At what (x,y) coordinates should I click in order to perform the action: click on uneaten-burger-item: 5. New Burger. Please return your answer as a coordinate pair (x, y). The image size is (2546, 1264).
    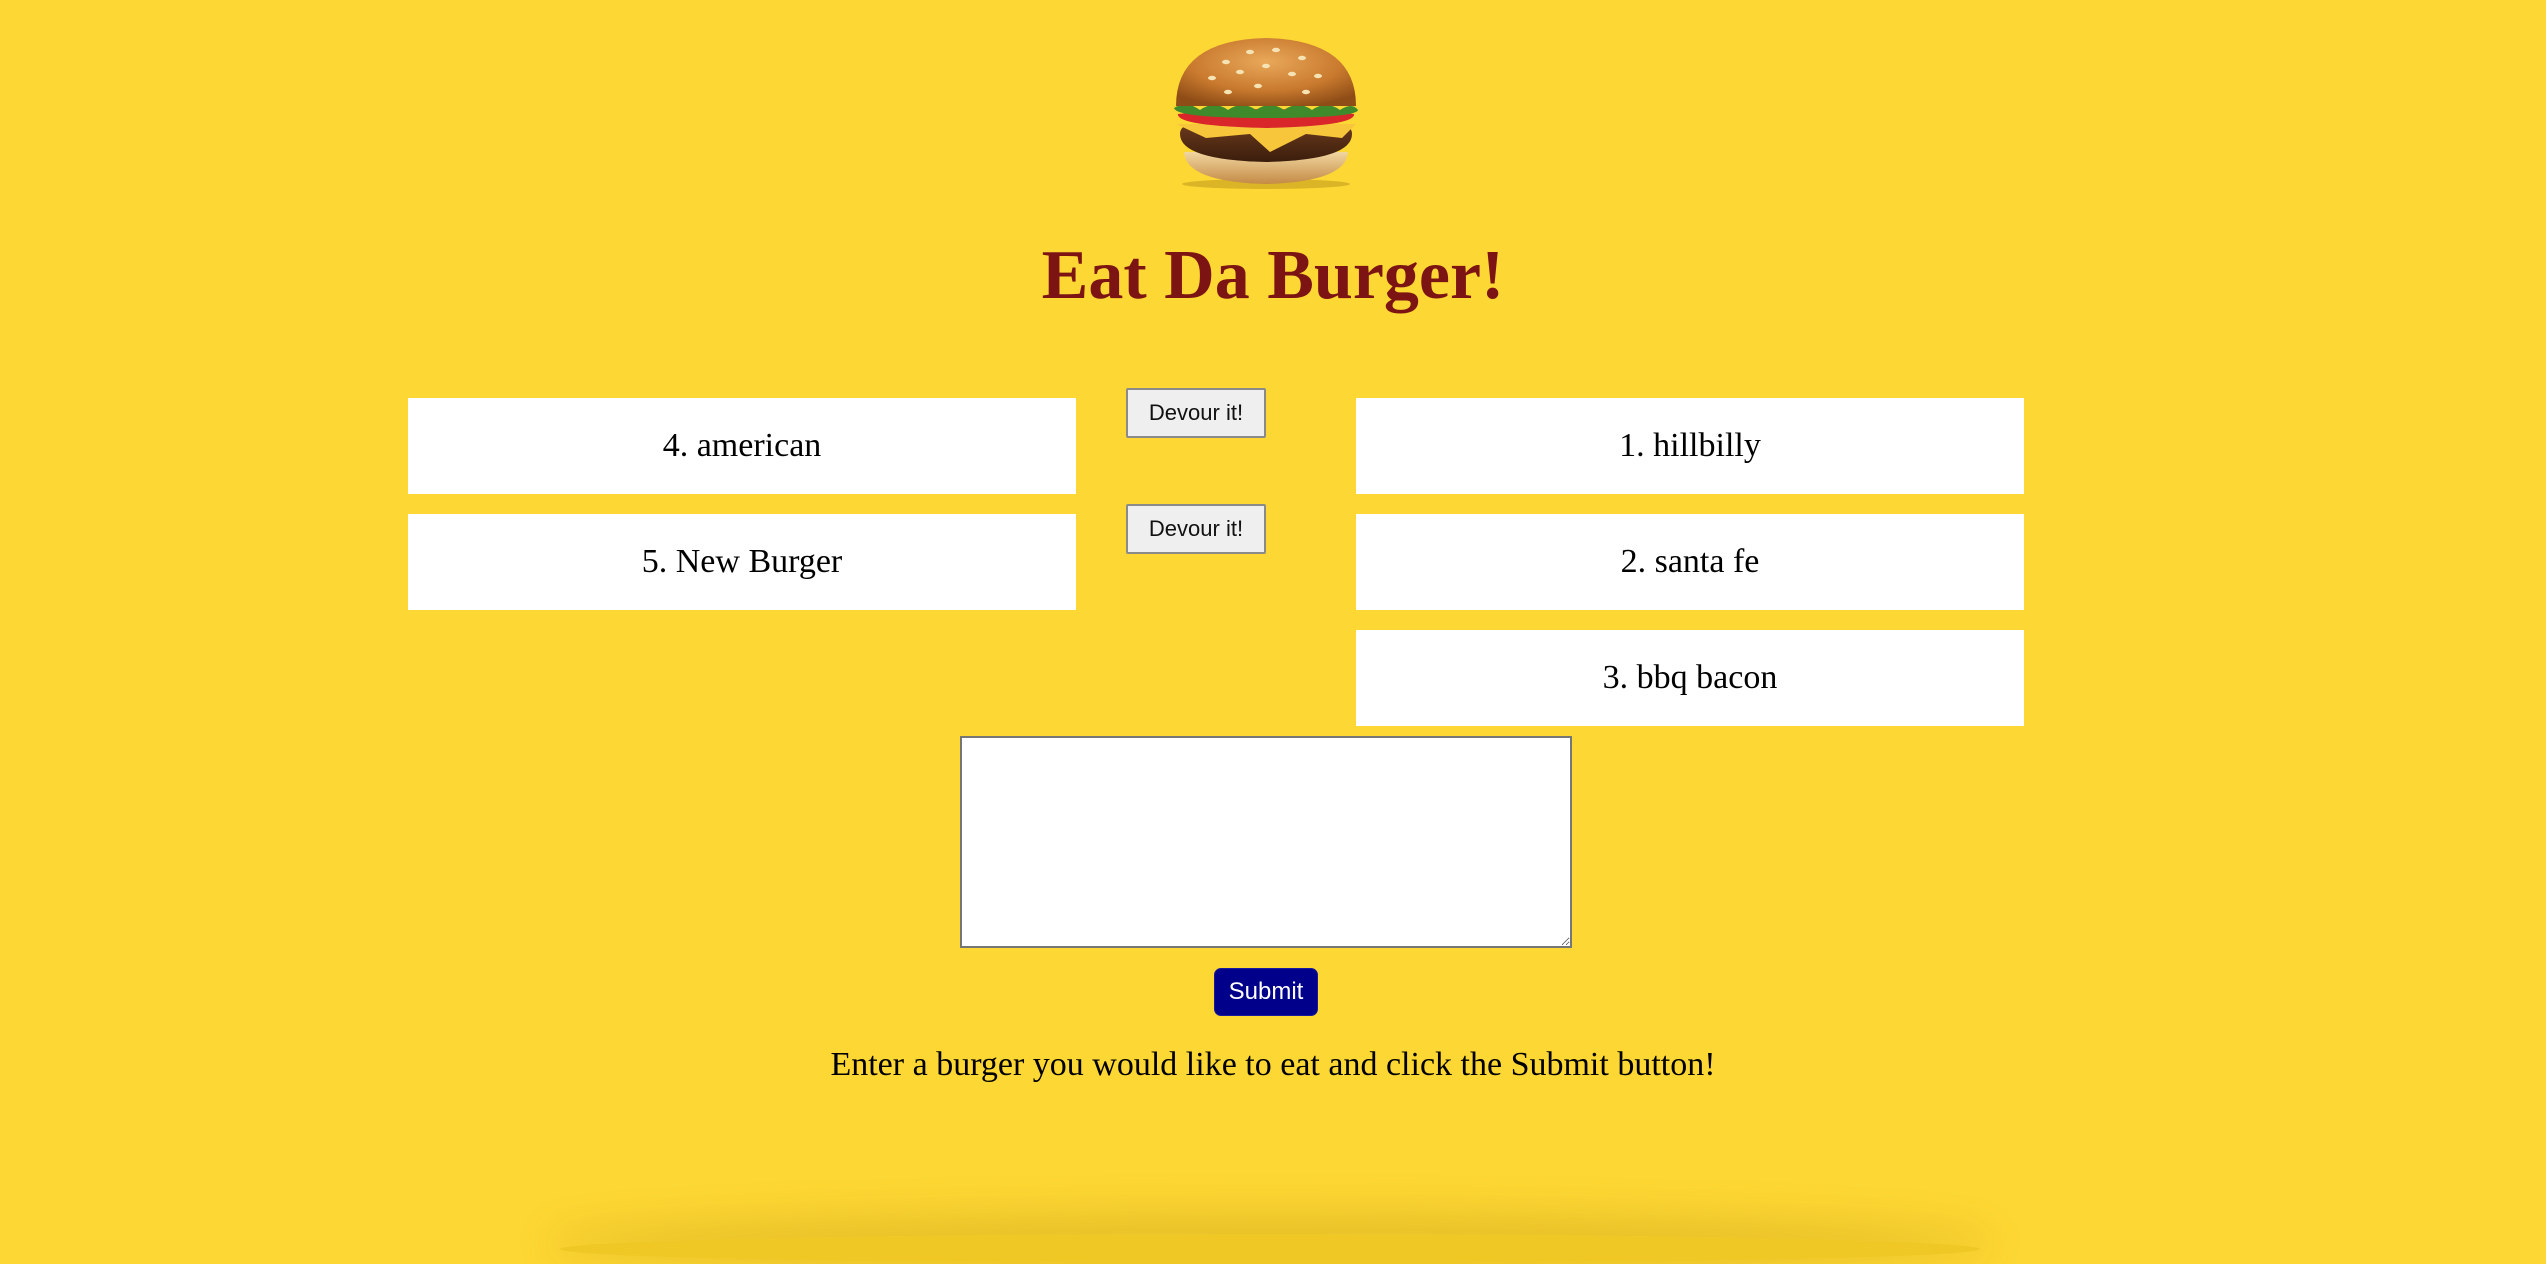
    Looking at the image, I should click on (742, 562).